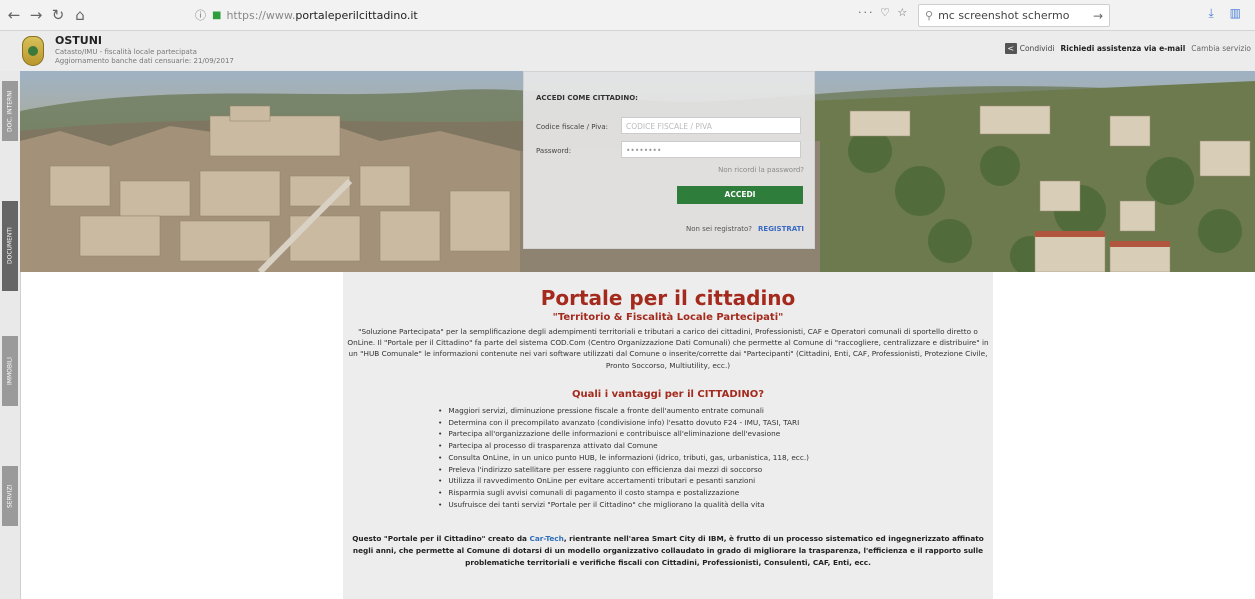  What do you see at coordinates (14, 15) in the screenshot?
I see `back-icon: ←` at bounding box center [14, 15].